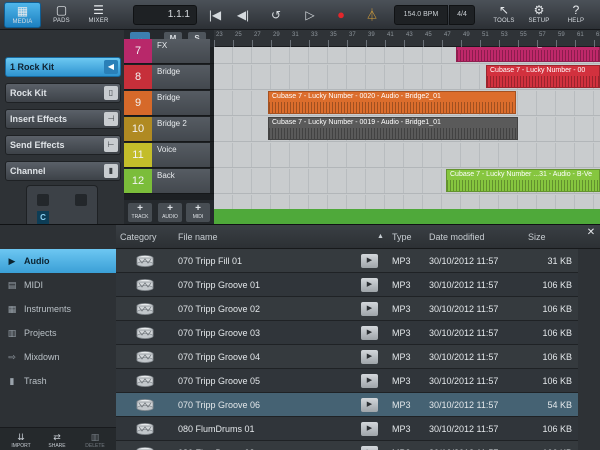 This screenshot has height=450, width=600. Describe the element at coordinates (276, 15) in the screenshot. I see `cycle-button: ↺` at that location.